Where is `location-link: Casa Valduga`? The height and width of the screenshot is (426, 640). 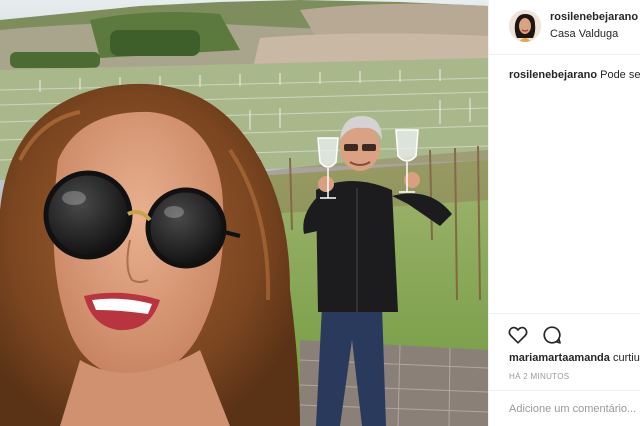
location-link: Casa Valduga is located at coordinates (584, 34).